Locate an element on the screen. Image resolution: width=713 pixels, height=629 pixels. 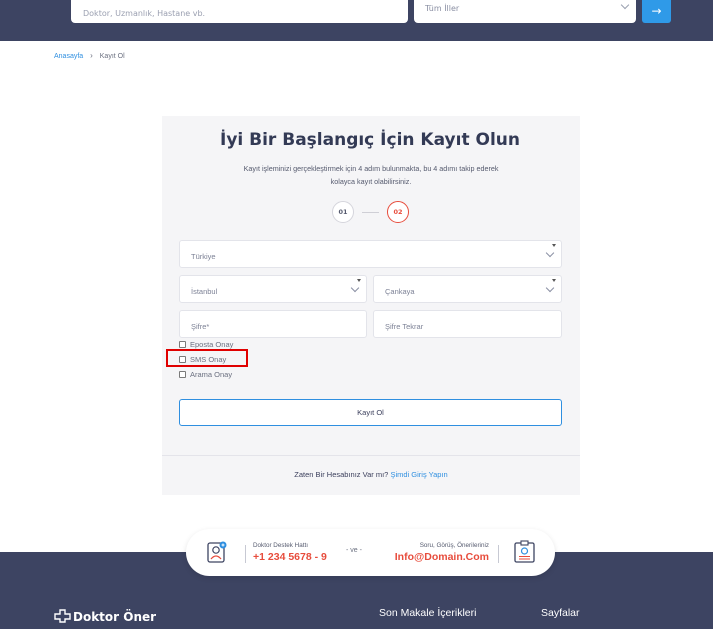
password-input: Şifre* is located at coordinates (273, 324).